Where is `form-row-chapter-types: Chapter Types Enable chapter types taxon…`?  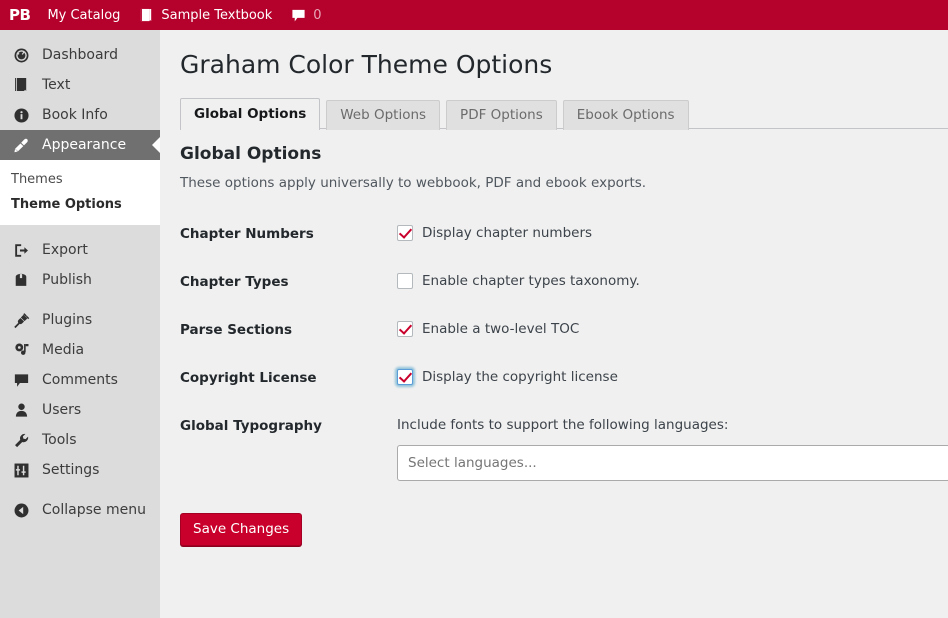
form-row-chapter-types: Chapter Types Enable chapter types taxon… is located at coordinates (560, 282).